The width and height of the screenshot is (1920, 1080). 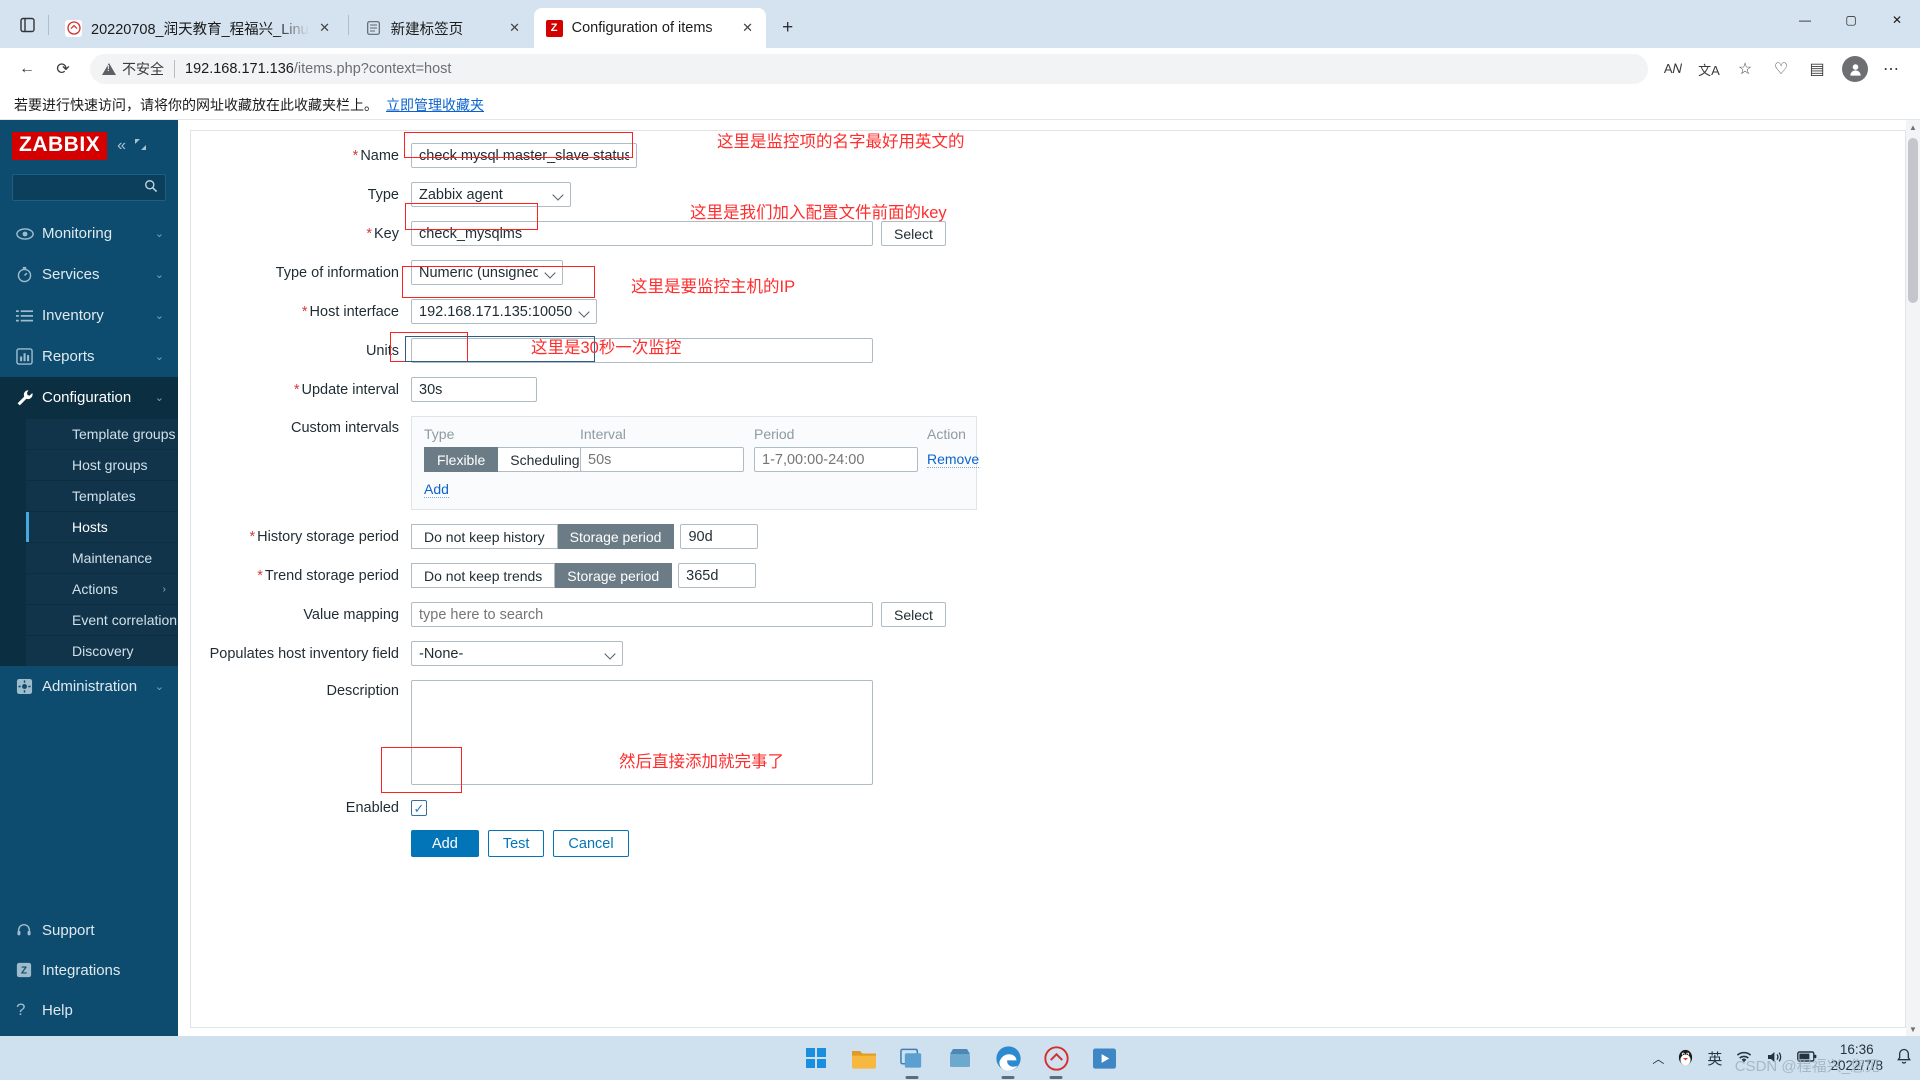 I want to click on sidebar-search-input, so click(x=89, y=187).